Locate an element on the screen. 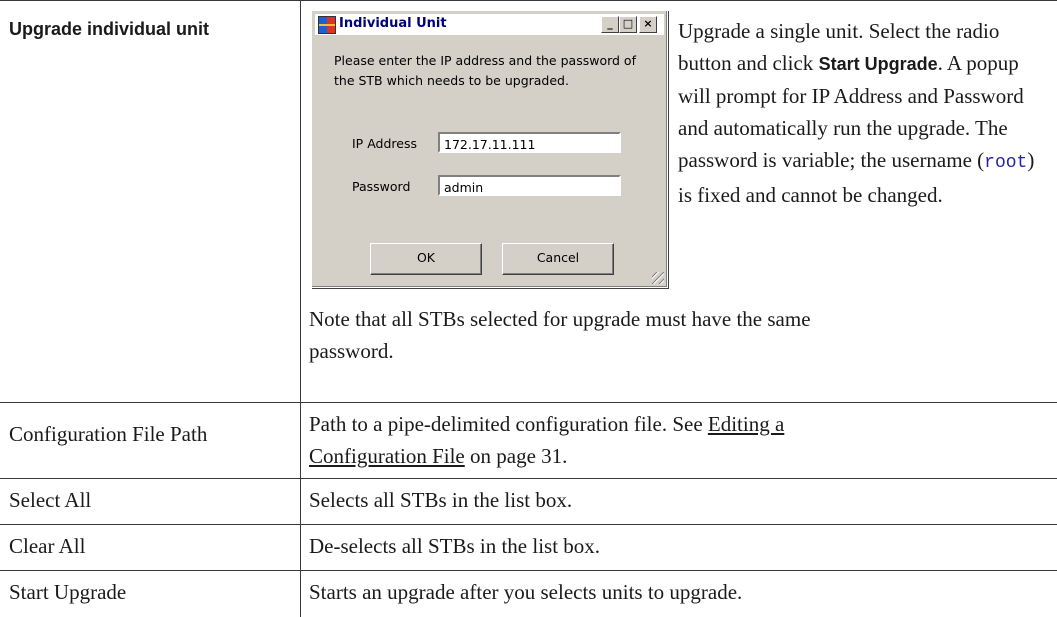  start-upgrade-keyword: Start Upgrade is located at coordinates (878, 64).